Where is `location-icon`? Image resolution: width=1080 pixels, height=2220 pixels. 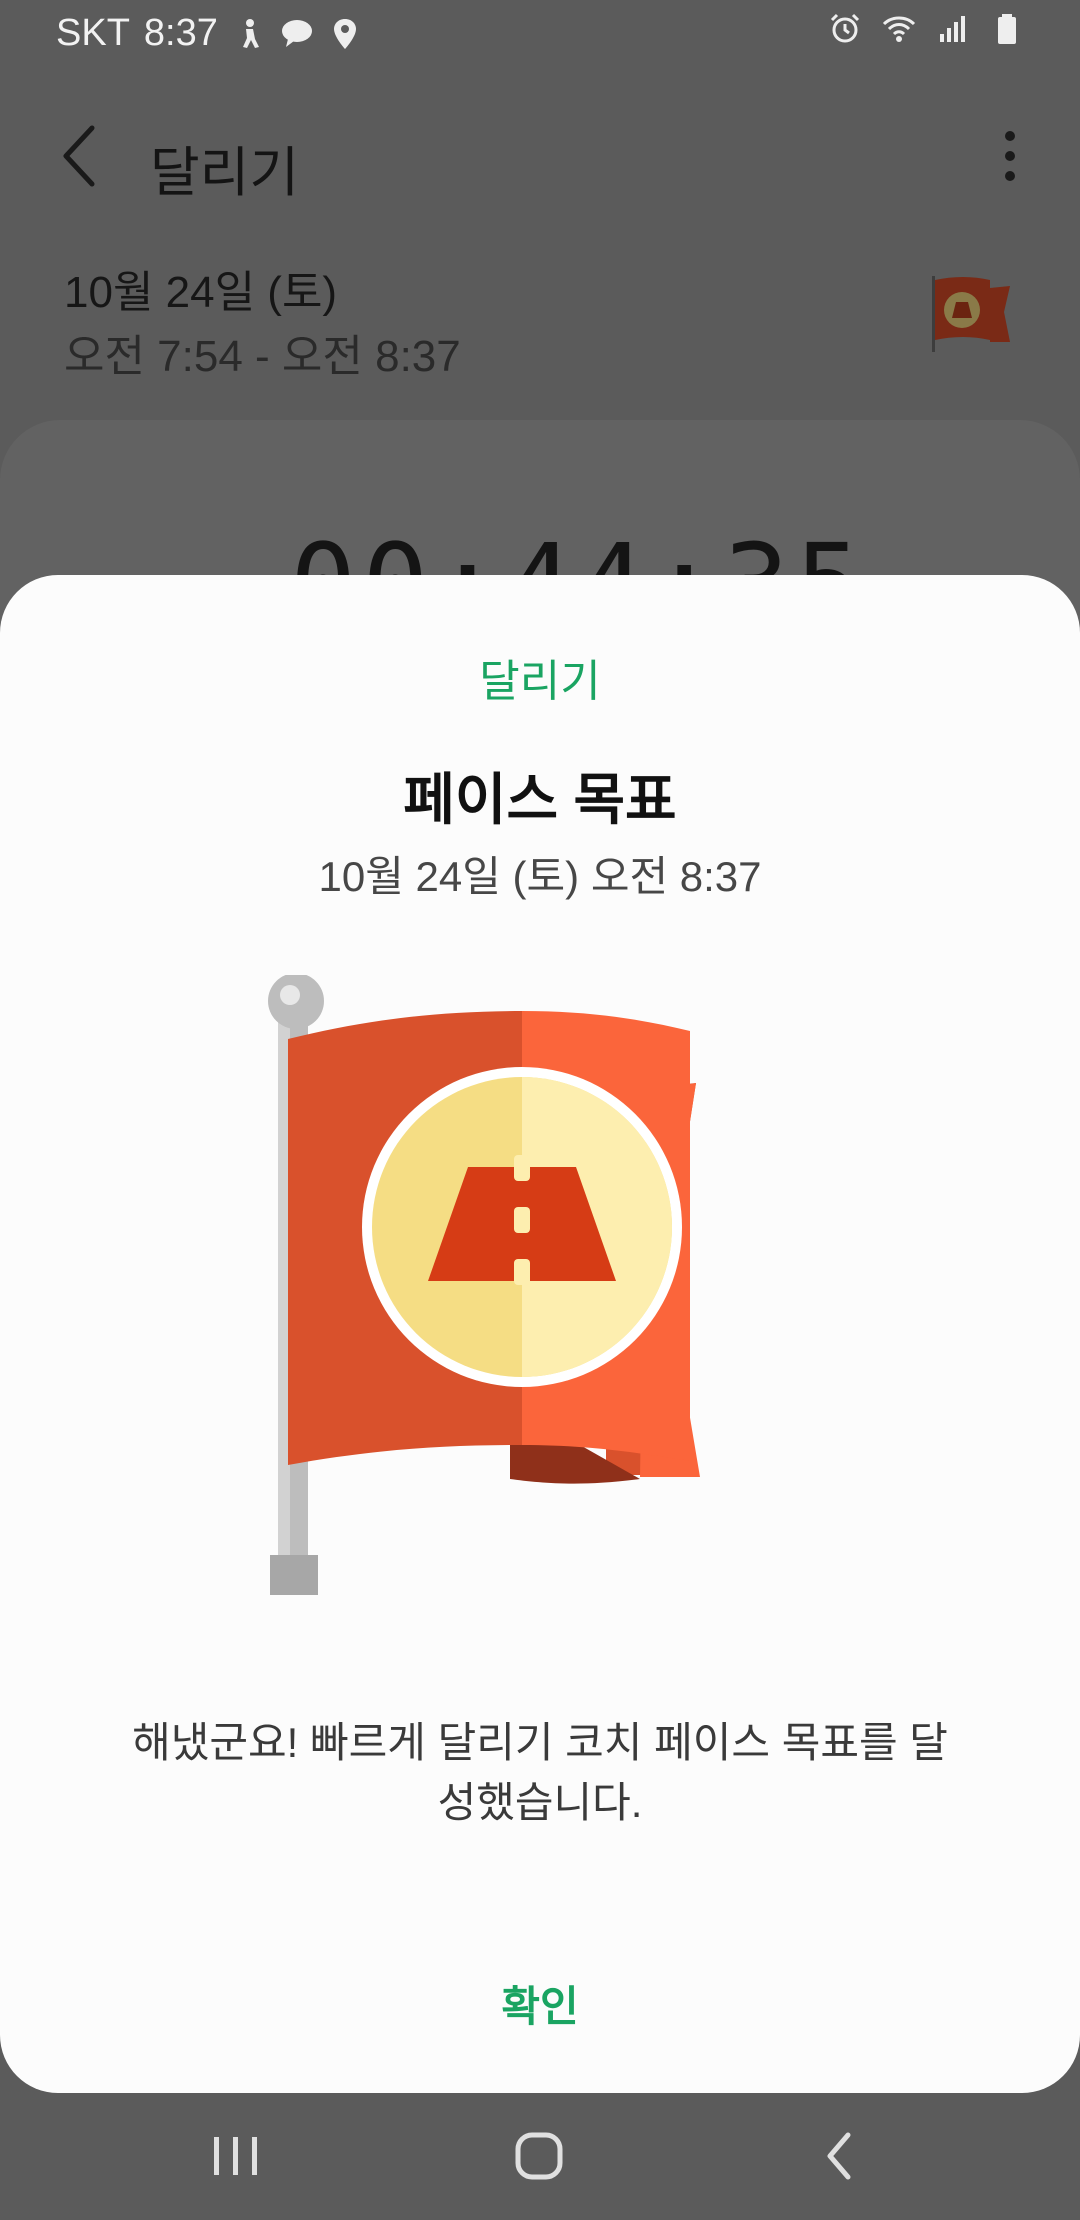
location-icon is located at coordinates (344, 33).